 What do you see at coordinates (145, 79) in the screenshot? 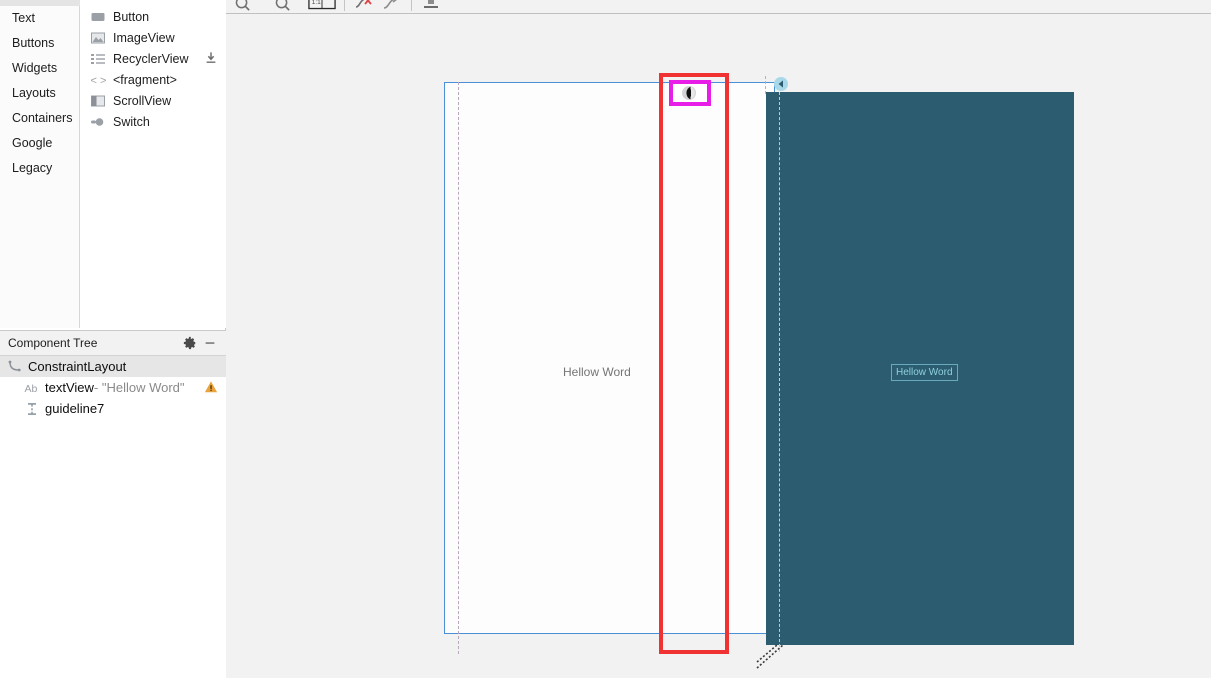
I see `palette-item-label: <fragment>` at bounding box center [145, 79].